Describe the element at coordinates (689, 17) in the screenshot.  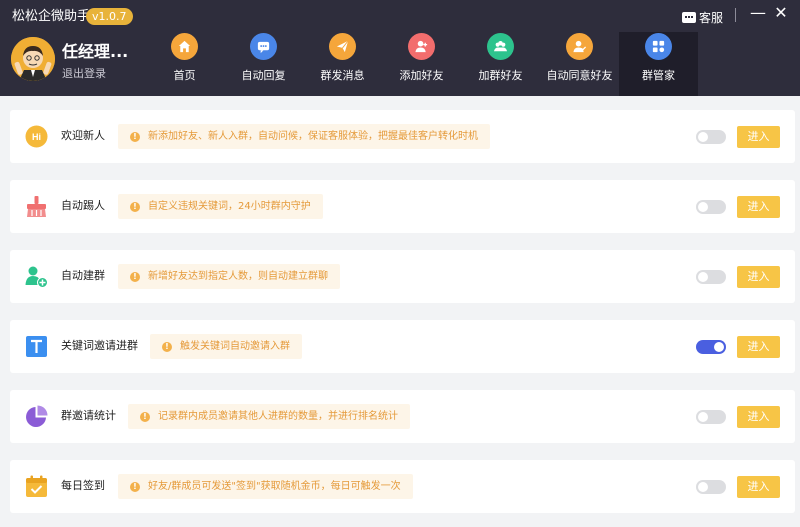
I see `chat-bubble-icon` at that location.